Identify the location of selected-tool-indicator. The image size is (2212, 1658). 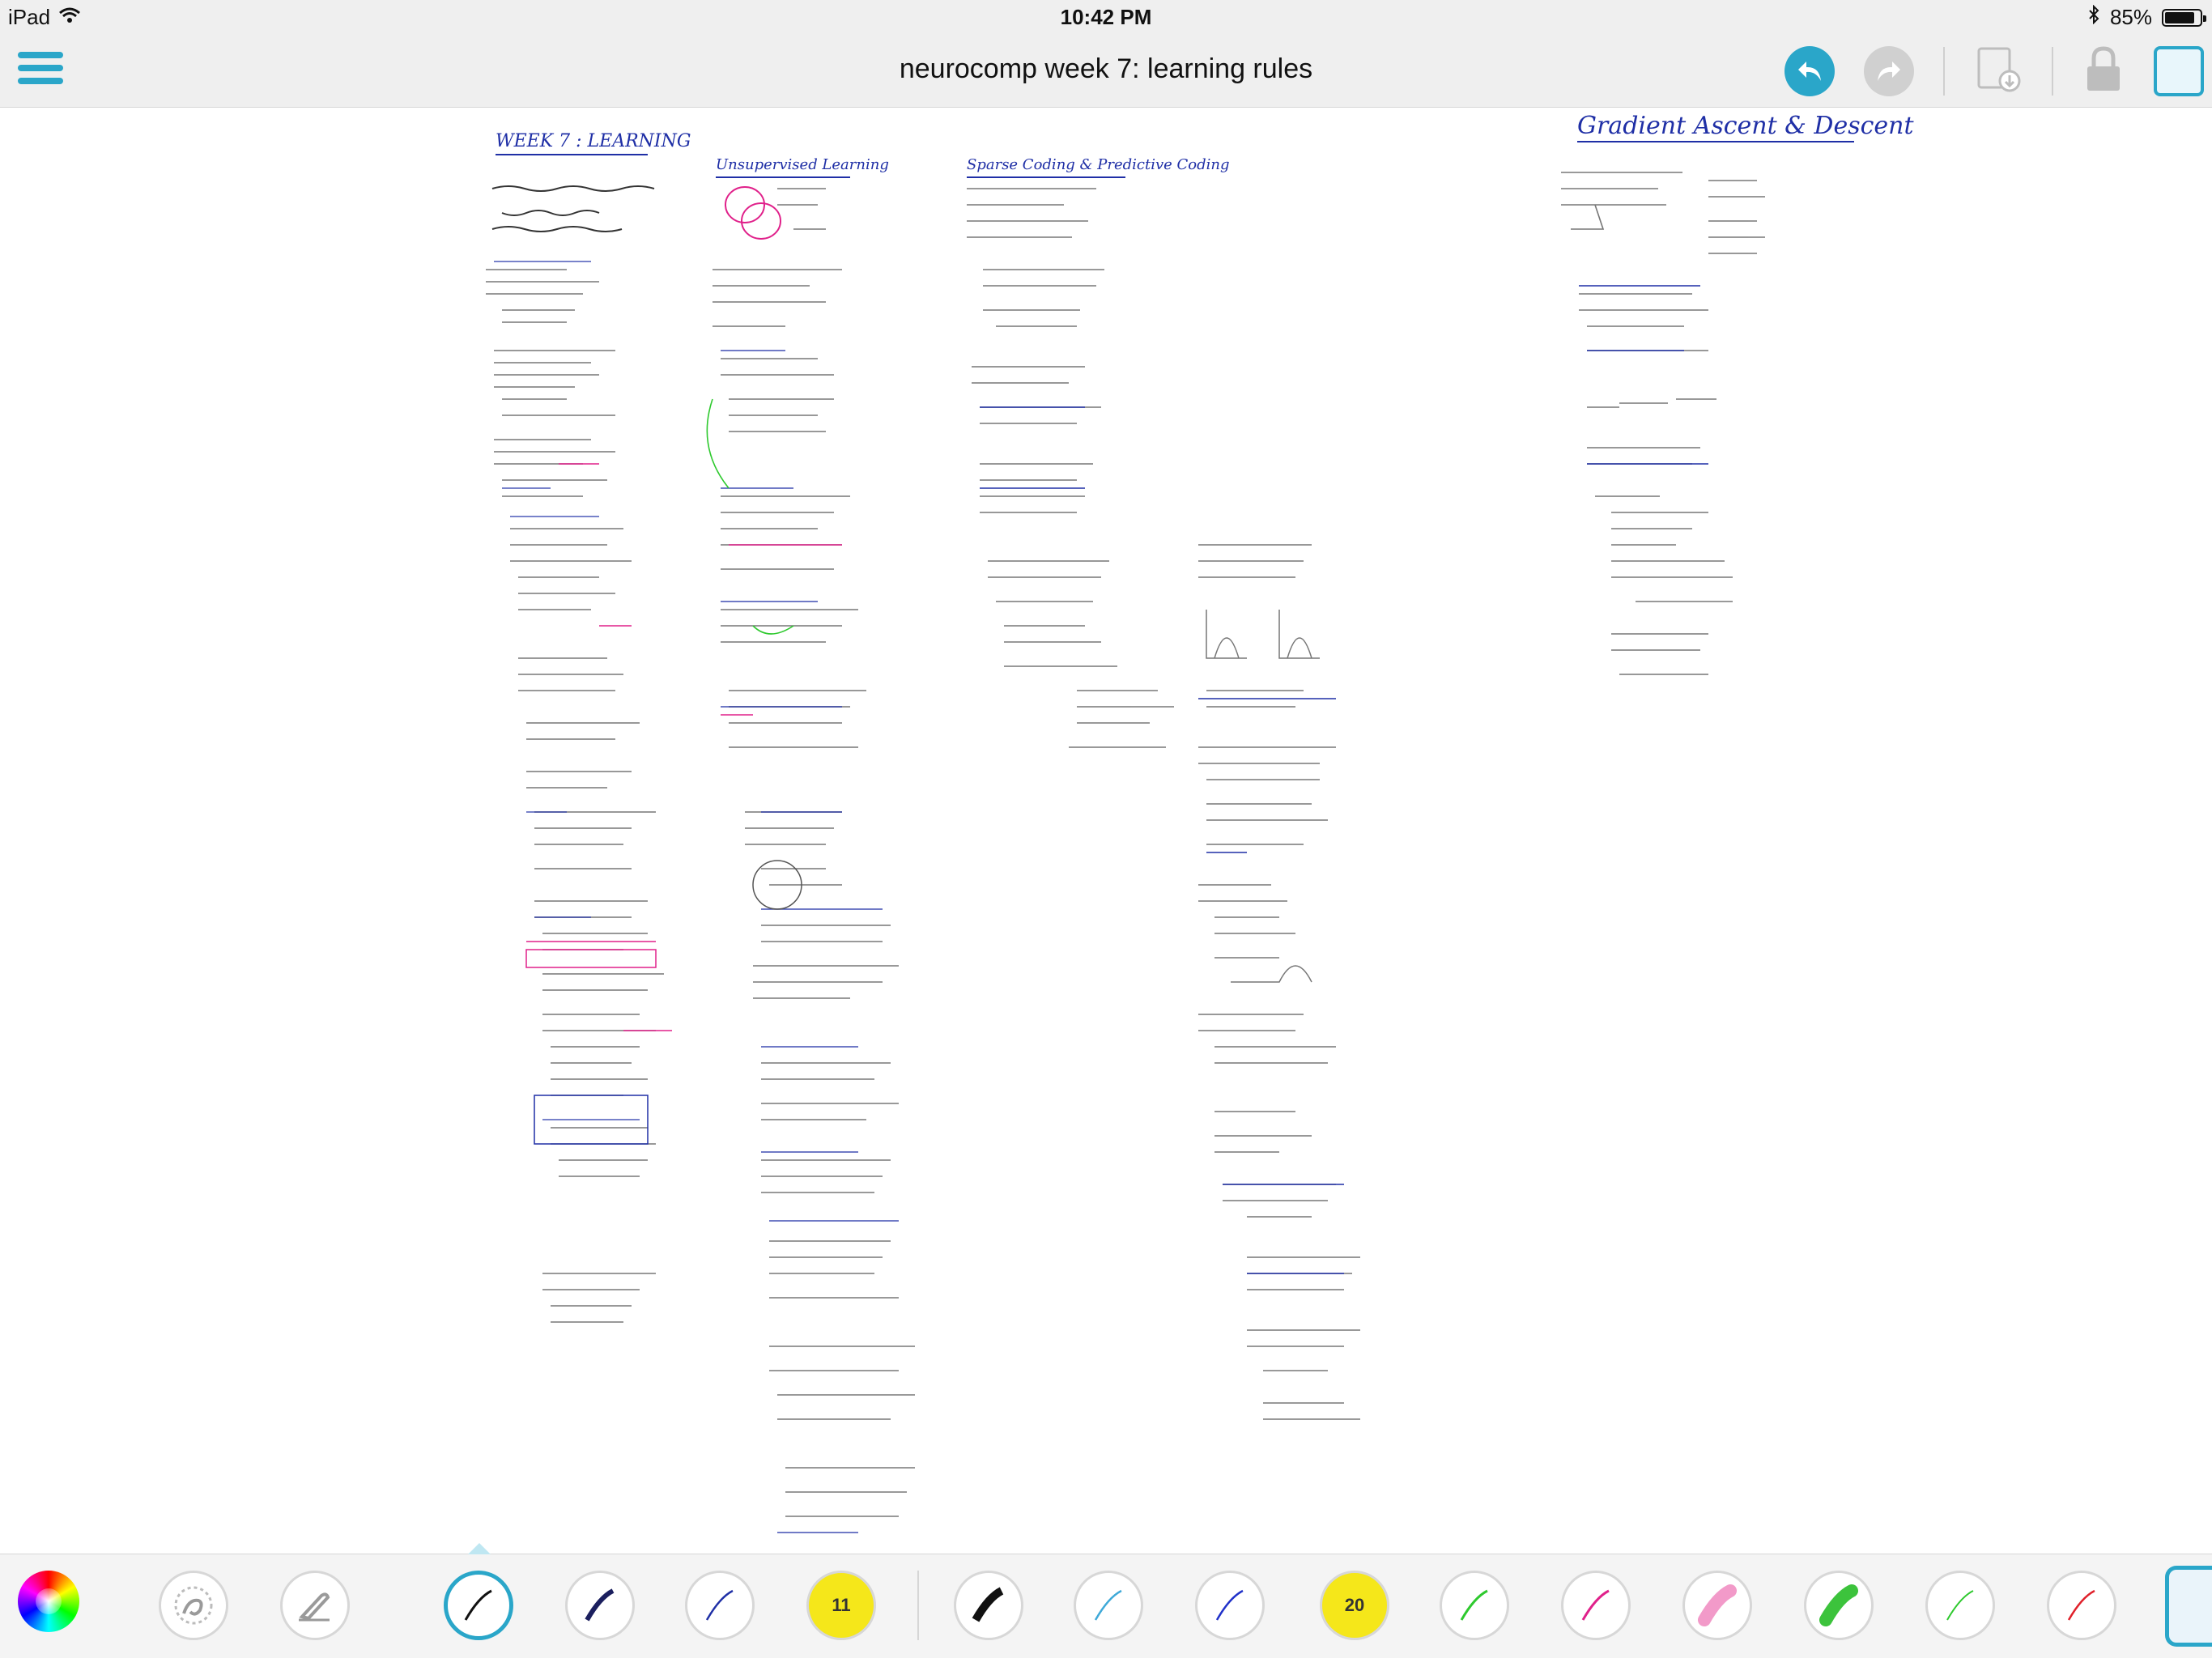
(480, 1548).